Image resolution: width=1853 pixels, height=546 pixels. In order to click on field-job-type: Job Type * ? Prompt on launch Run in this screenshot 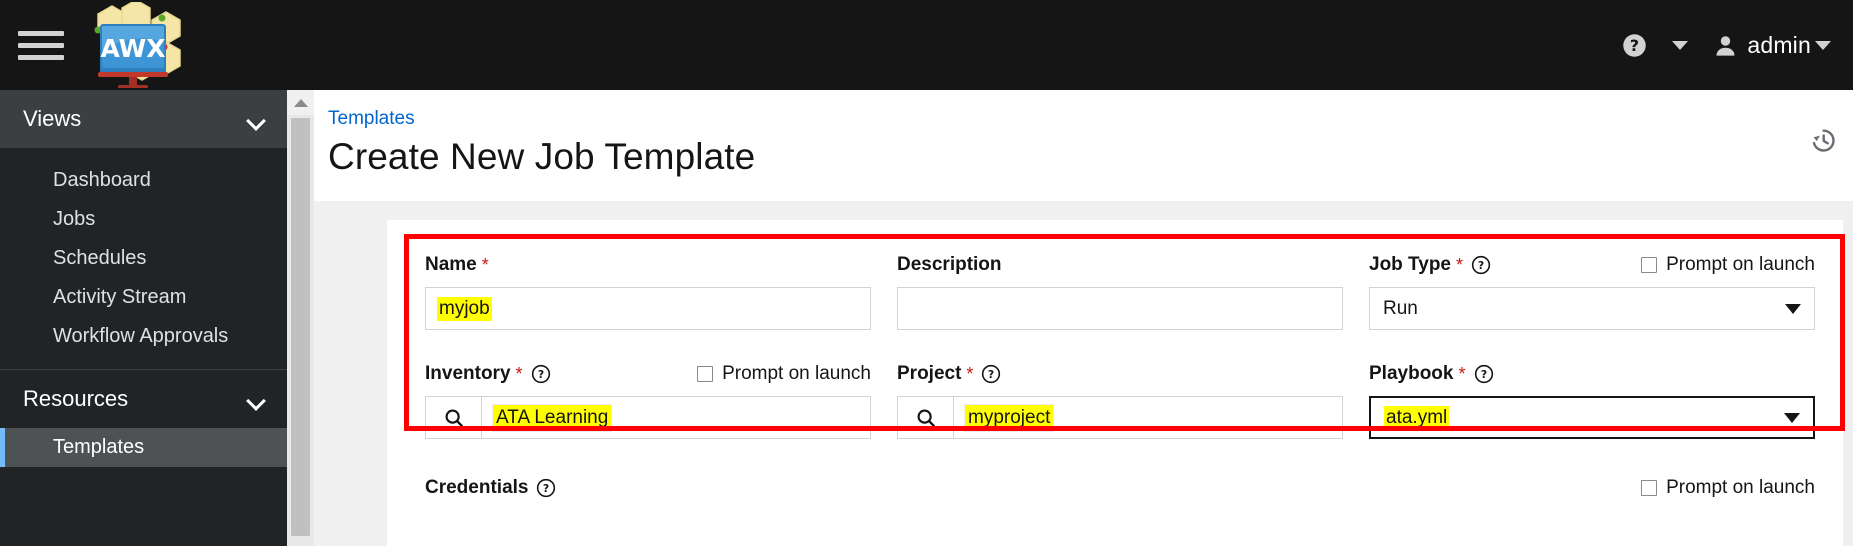, I will do `click(1592, 294)`.